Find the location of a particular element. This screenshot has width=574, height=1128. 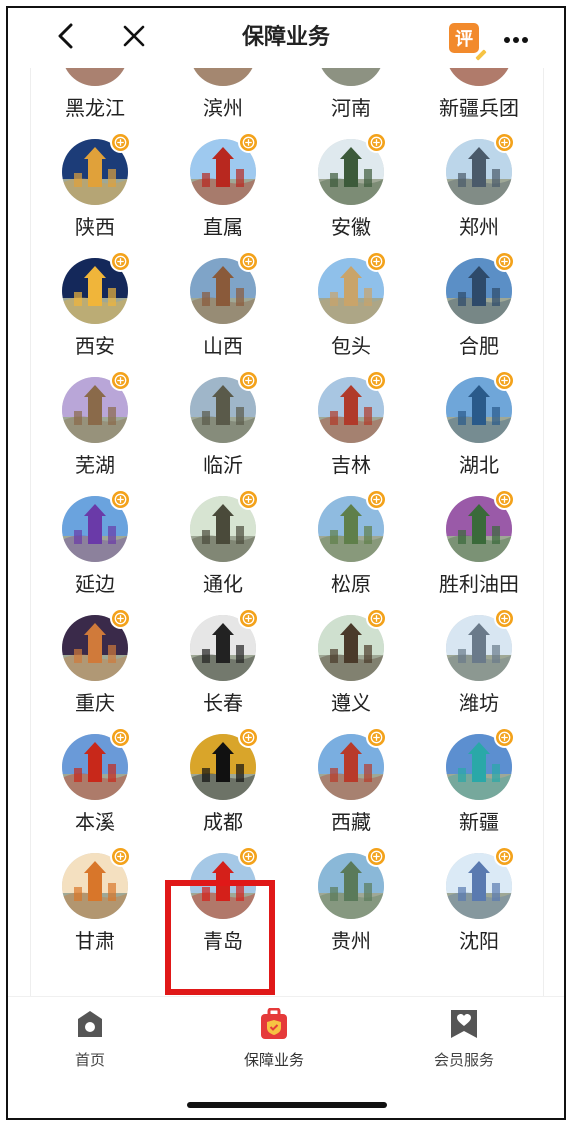

service-item-label: 吉林 is located at coordinates (351, 465).